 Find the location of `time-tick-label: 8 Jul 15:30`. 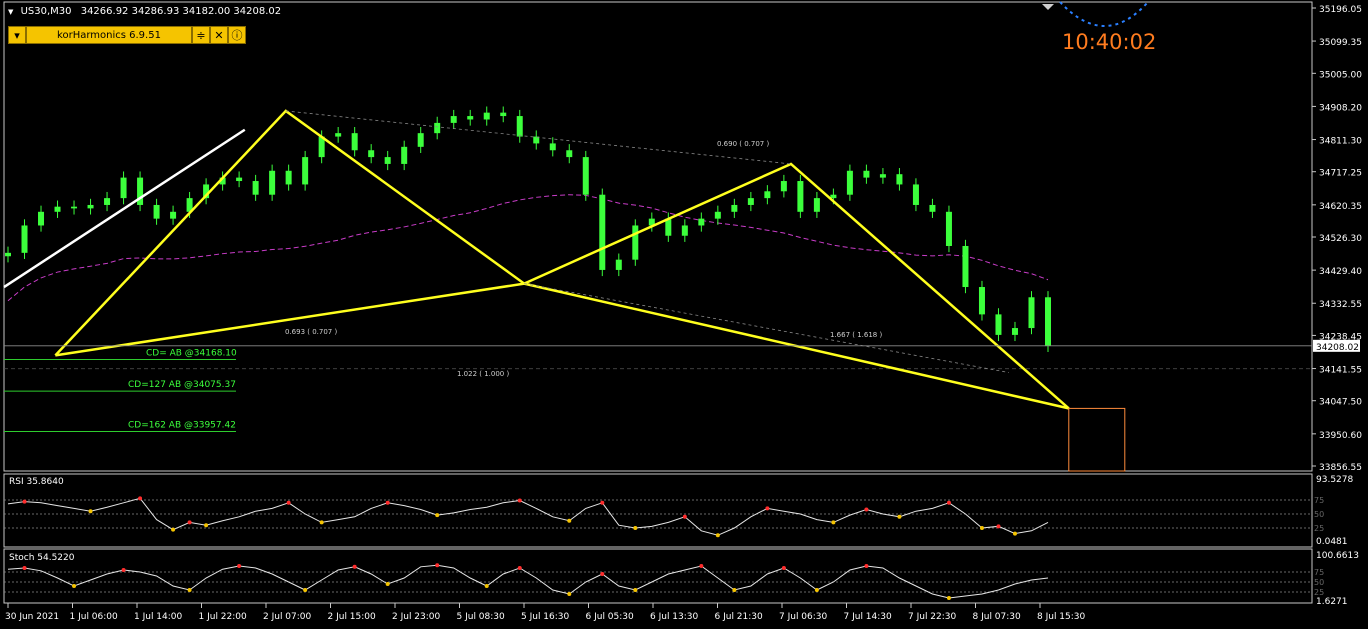

time-tick-label: 8 Jul 15:30 is located at coordinates (1061, 617).